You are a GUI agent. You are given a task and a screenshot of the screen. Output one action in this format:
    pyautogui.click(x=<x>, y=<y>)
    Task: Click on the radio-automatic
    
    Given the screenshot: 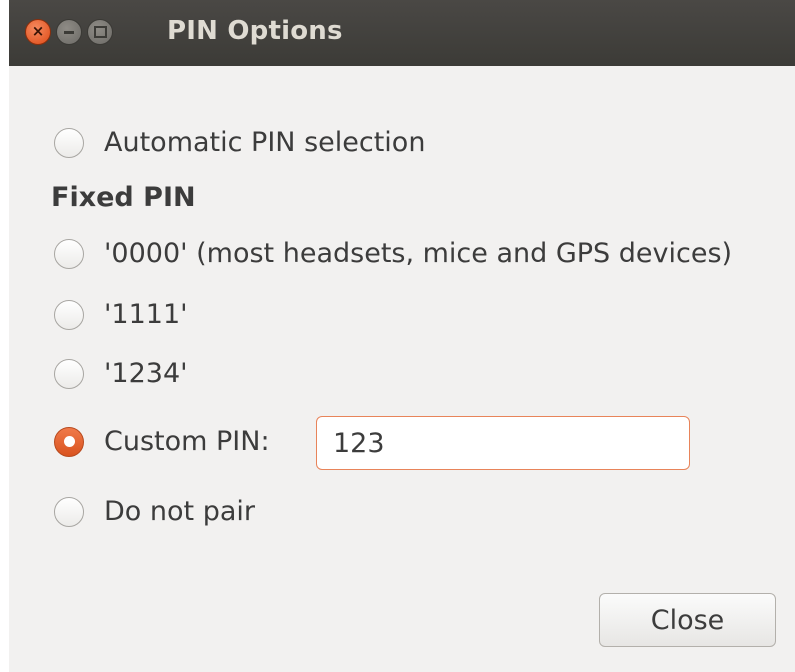 What is the action you would take?
    pyautogui.click(x=69, y=142)
    